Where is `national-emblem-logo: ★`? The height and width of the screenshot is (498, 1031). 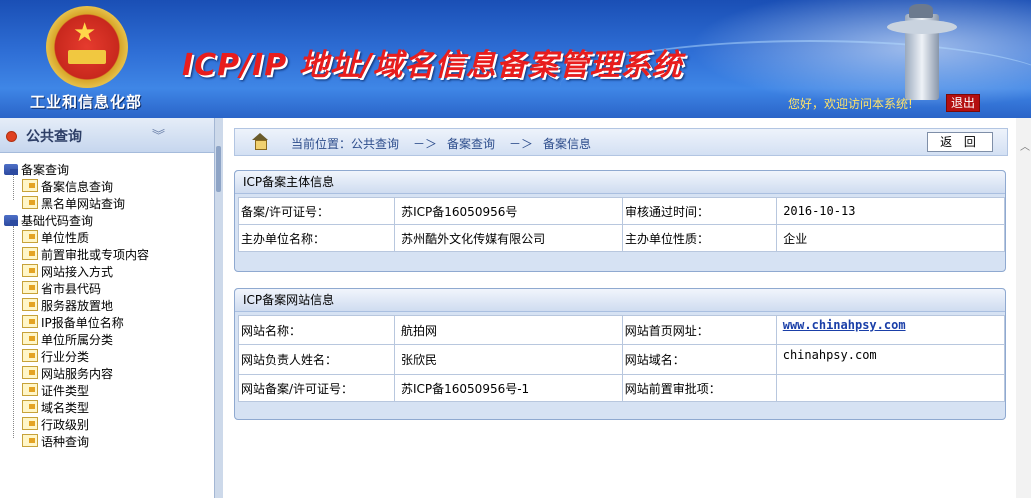
national-emblem-logo: ★ is located at coordinates (87, 47).